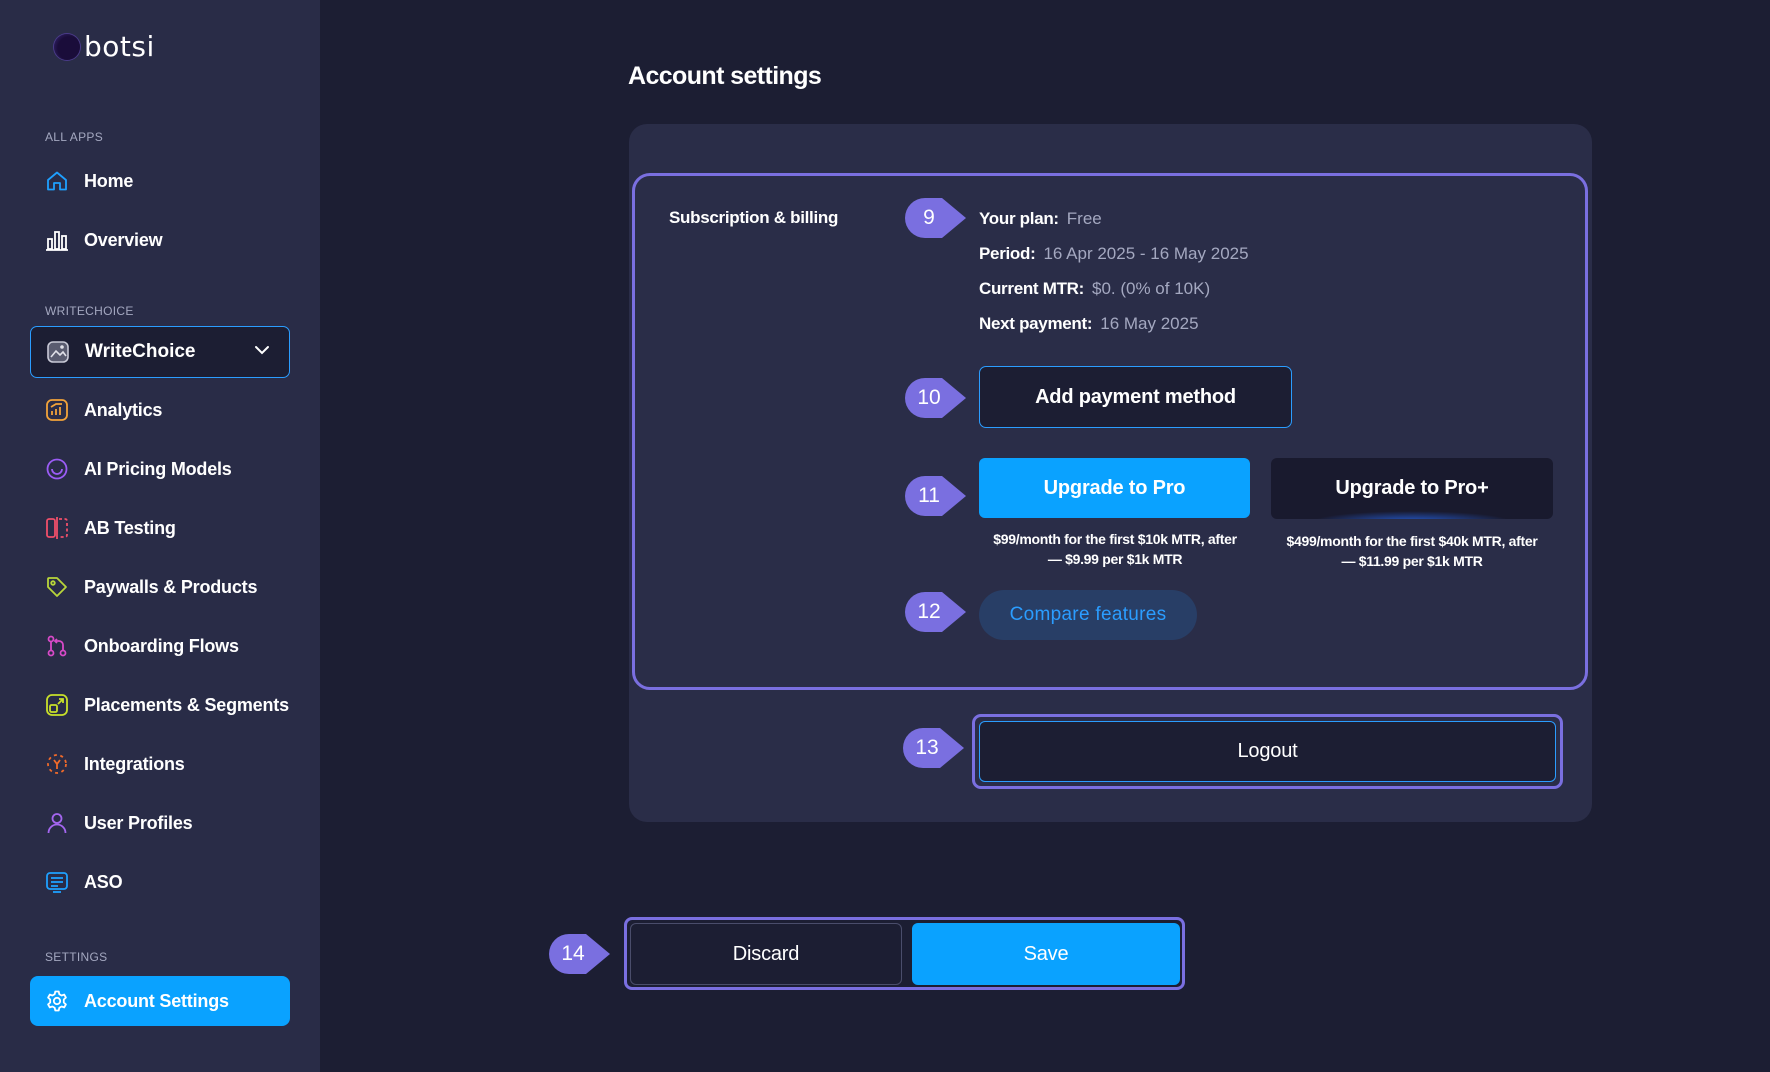 This screenshot has width=1770, height=1072. What do you see at coordinates (1088, 615) in the screenshot?
I see `compare-features-button: Compare features` at bounding box center [1088, 615].